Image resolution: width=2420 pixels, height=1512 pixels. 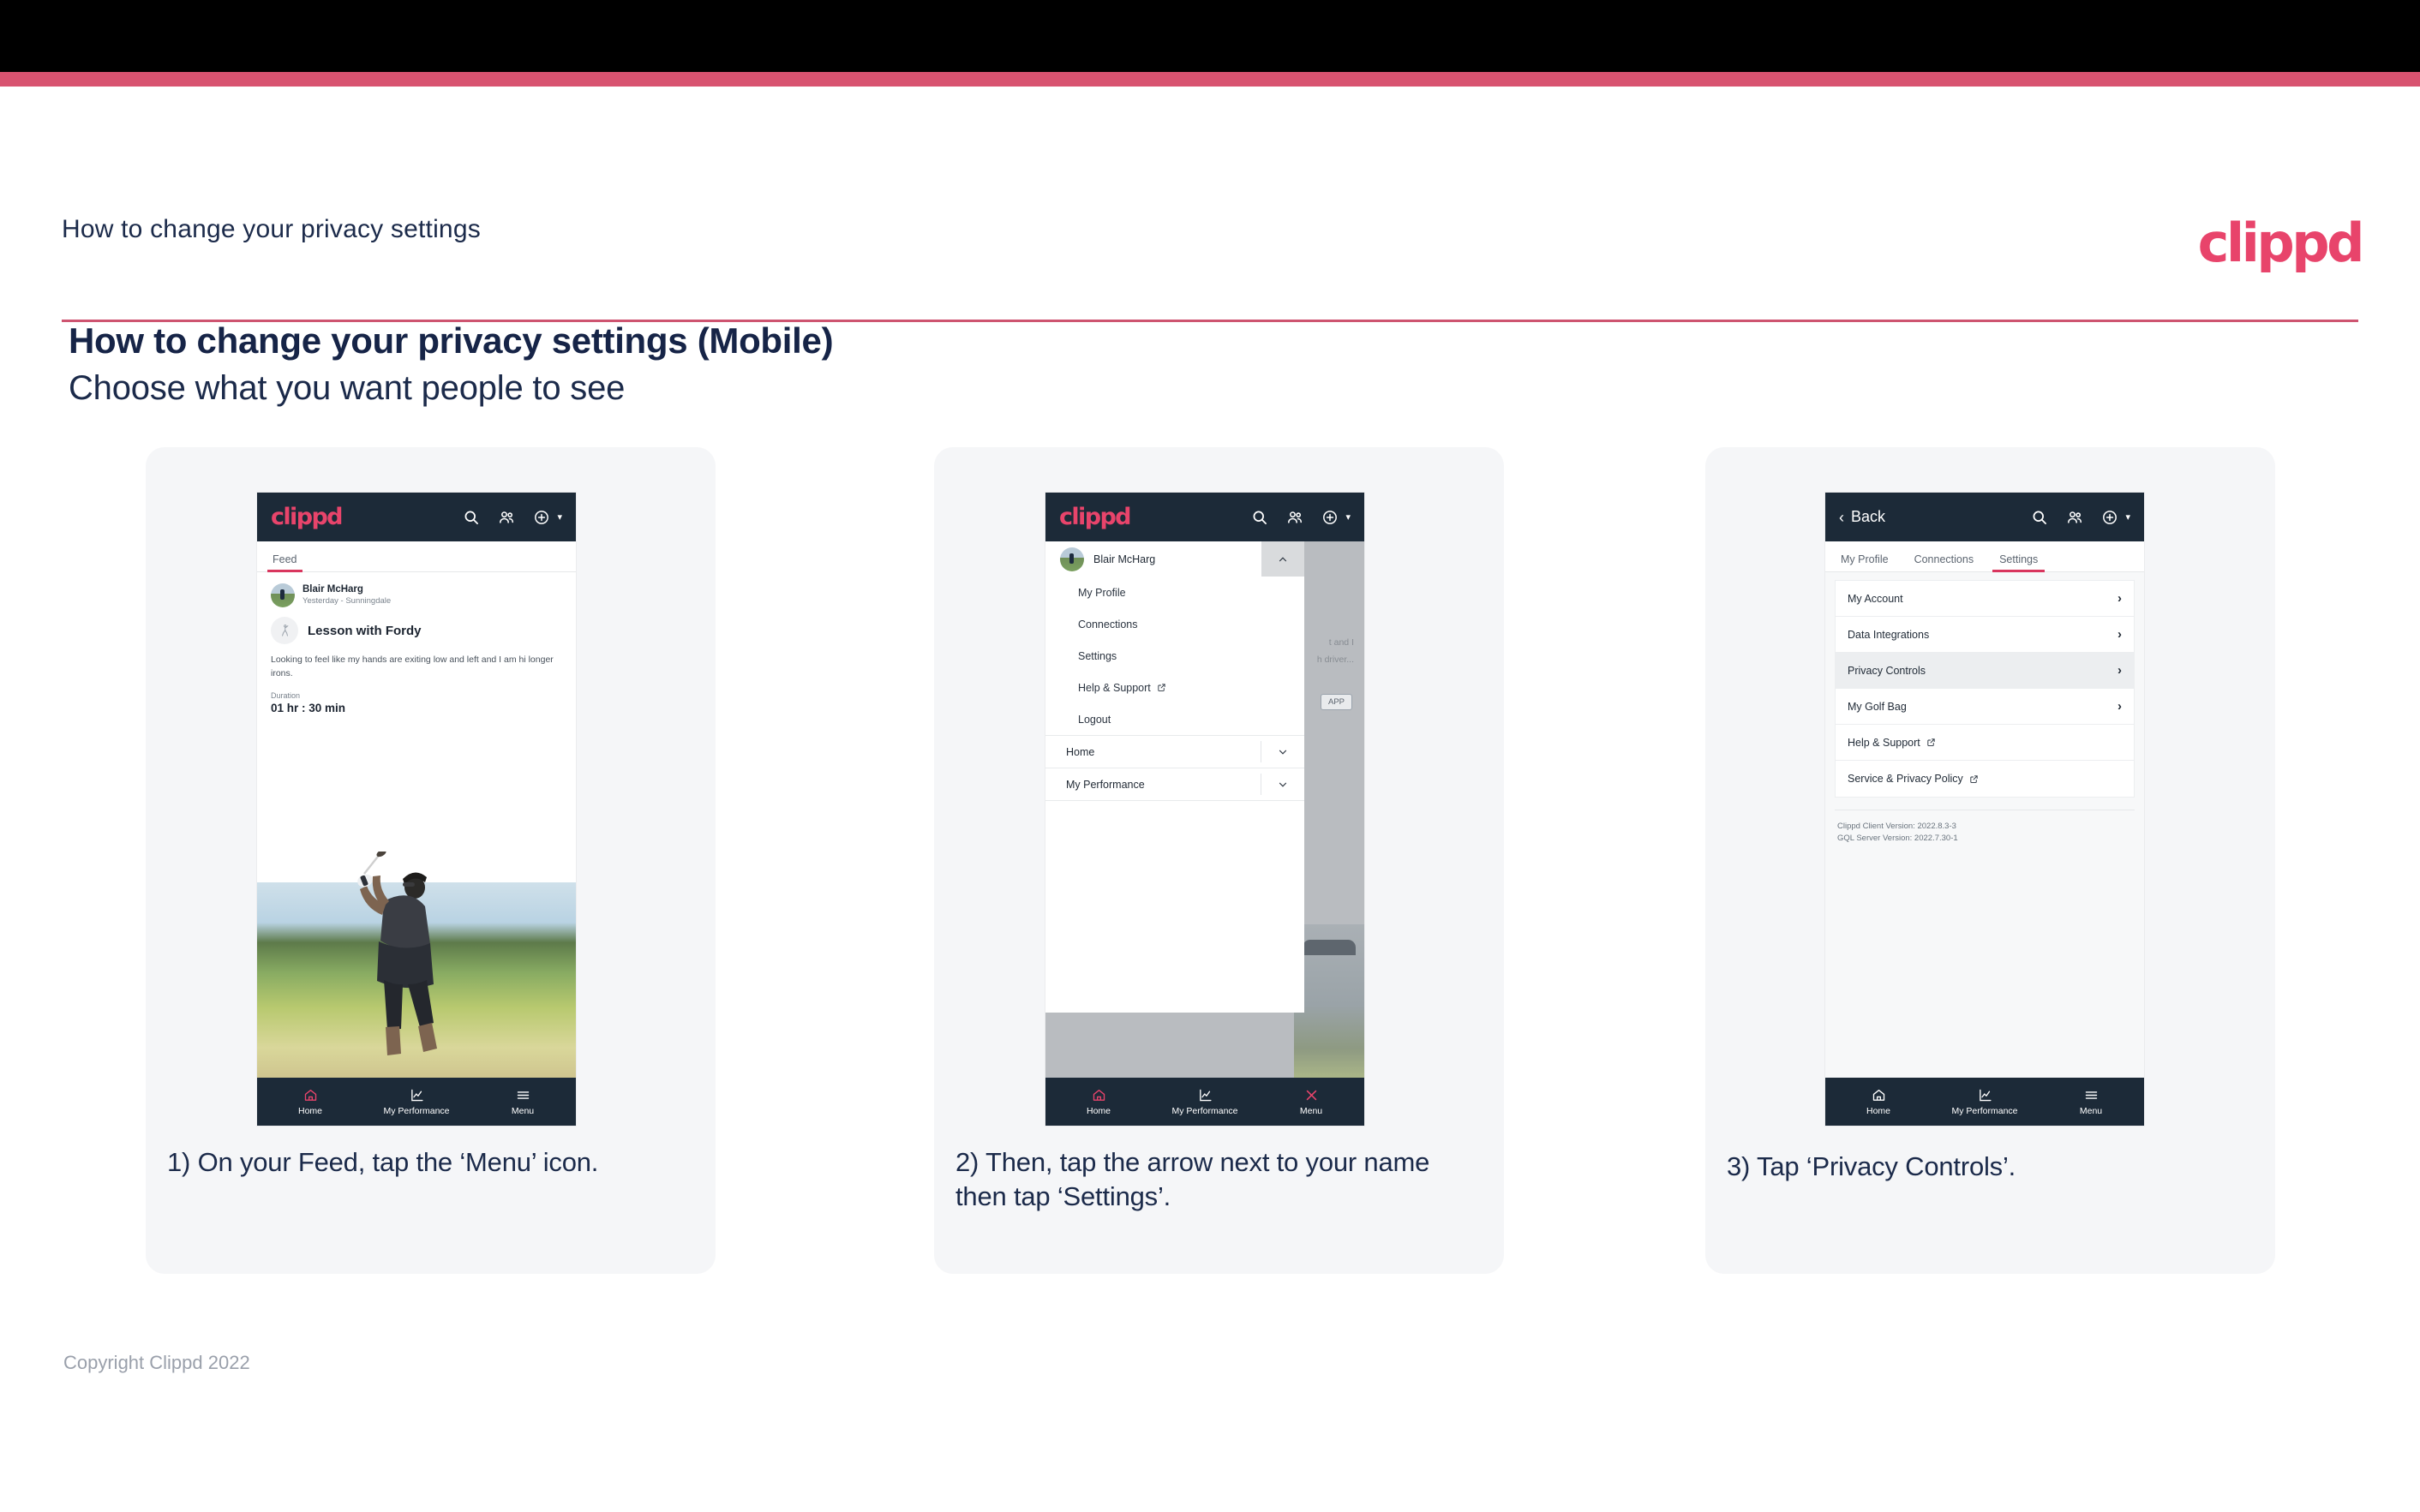 I want to click on golfer-cap, so click(x=1329, y=948).